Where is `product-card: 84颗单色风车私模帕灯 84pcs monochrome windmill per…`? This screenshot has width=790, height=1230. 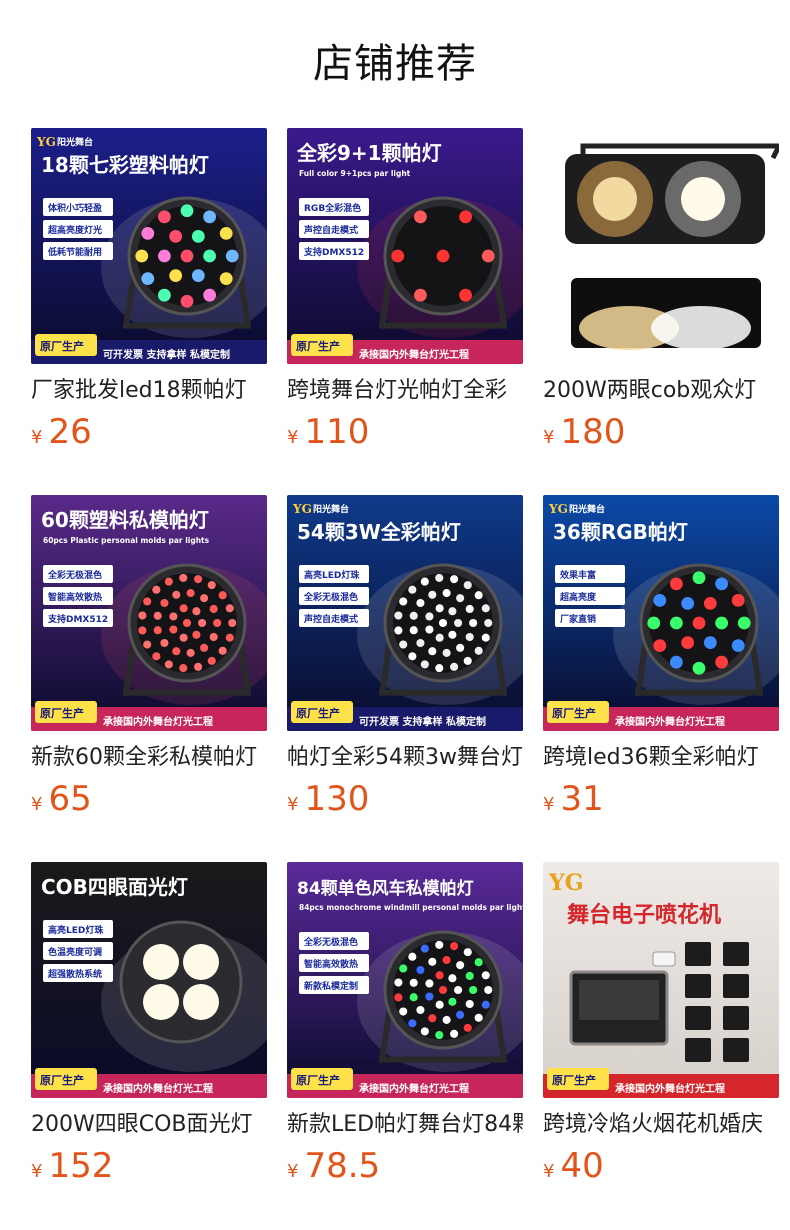
product-card: 84颗单色风车私模帕灯 84pcs monochrome windmill per… is located at coordinates (405, 1045).